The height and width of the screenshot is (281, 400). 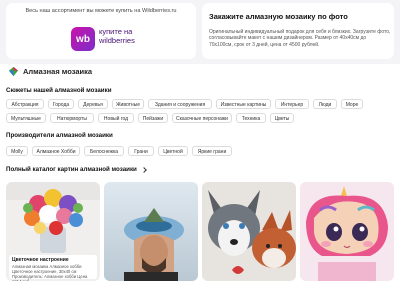 I want to click on theme-chip: Известные картины, so click(x=243, y=104).